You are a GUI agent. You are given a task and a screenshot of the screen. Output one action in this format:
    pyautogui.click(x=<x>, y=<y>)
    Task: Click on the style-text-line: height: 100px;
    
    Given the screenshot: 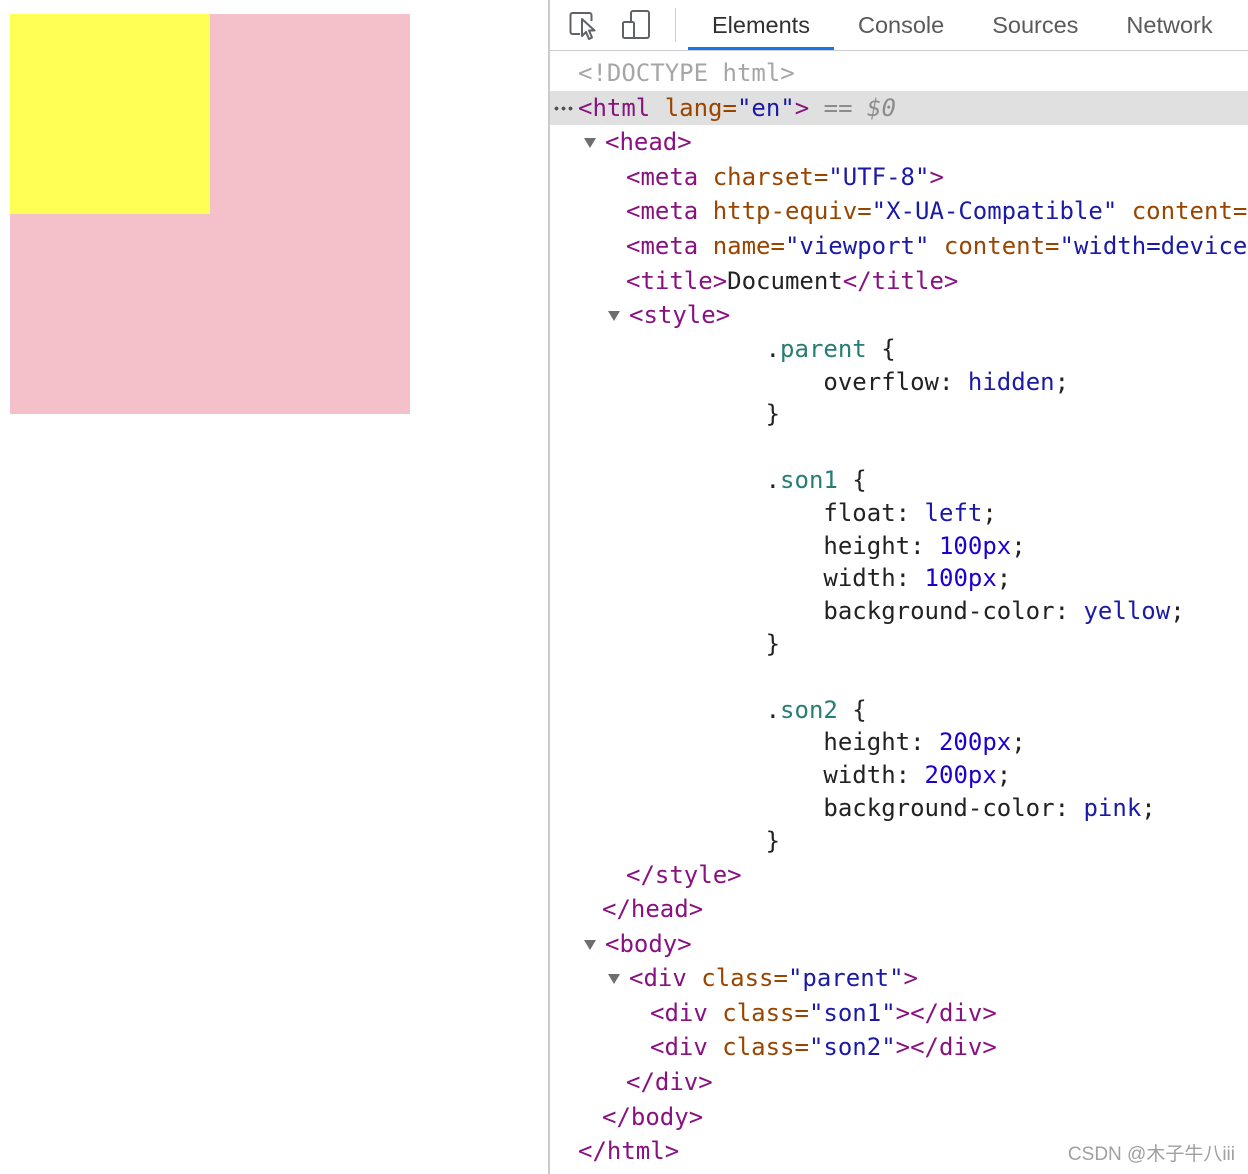 What is the action you would take?
    pyautogui.click(x=899, y=546)
    